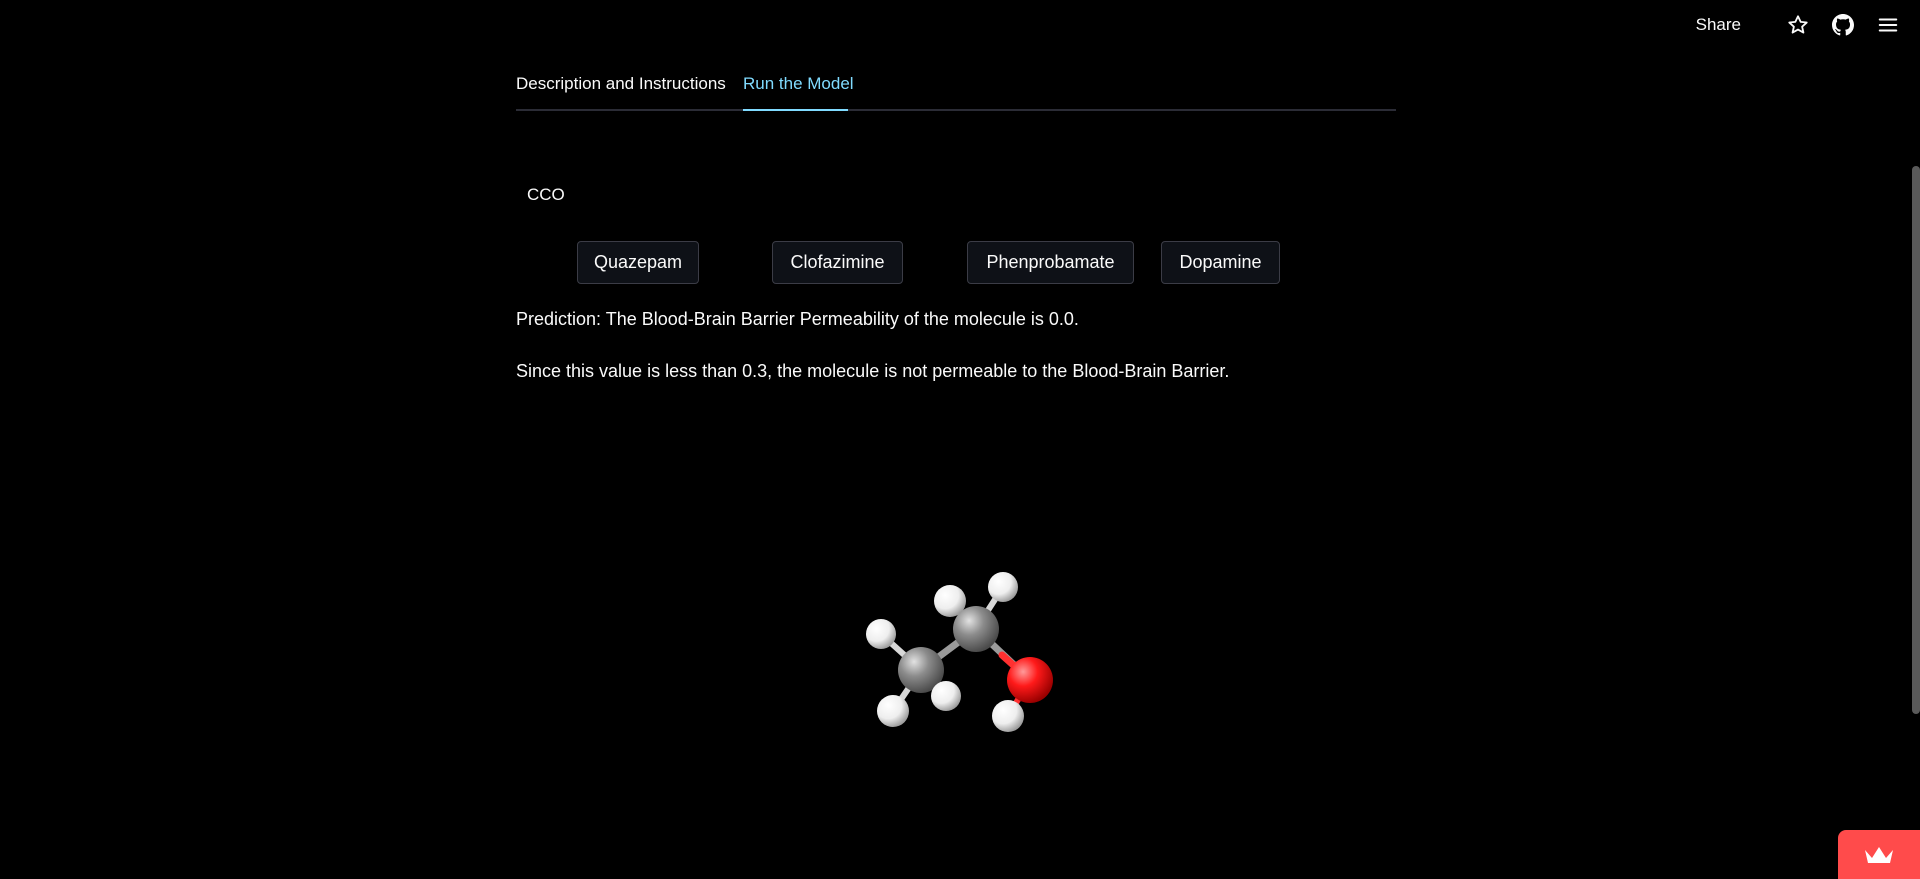 The image size is (1920, 879). I want to click on molecule-model, so click(959, 652).